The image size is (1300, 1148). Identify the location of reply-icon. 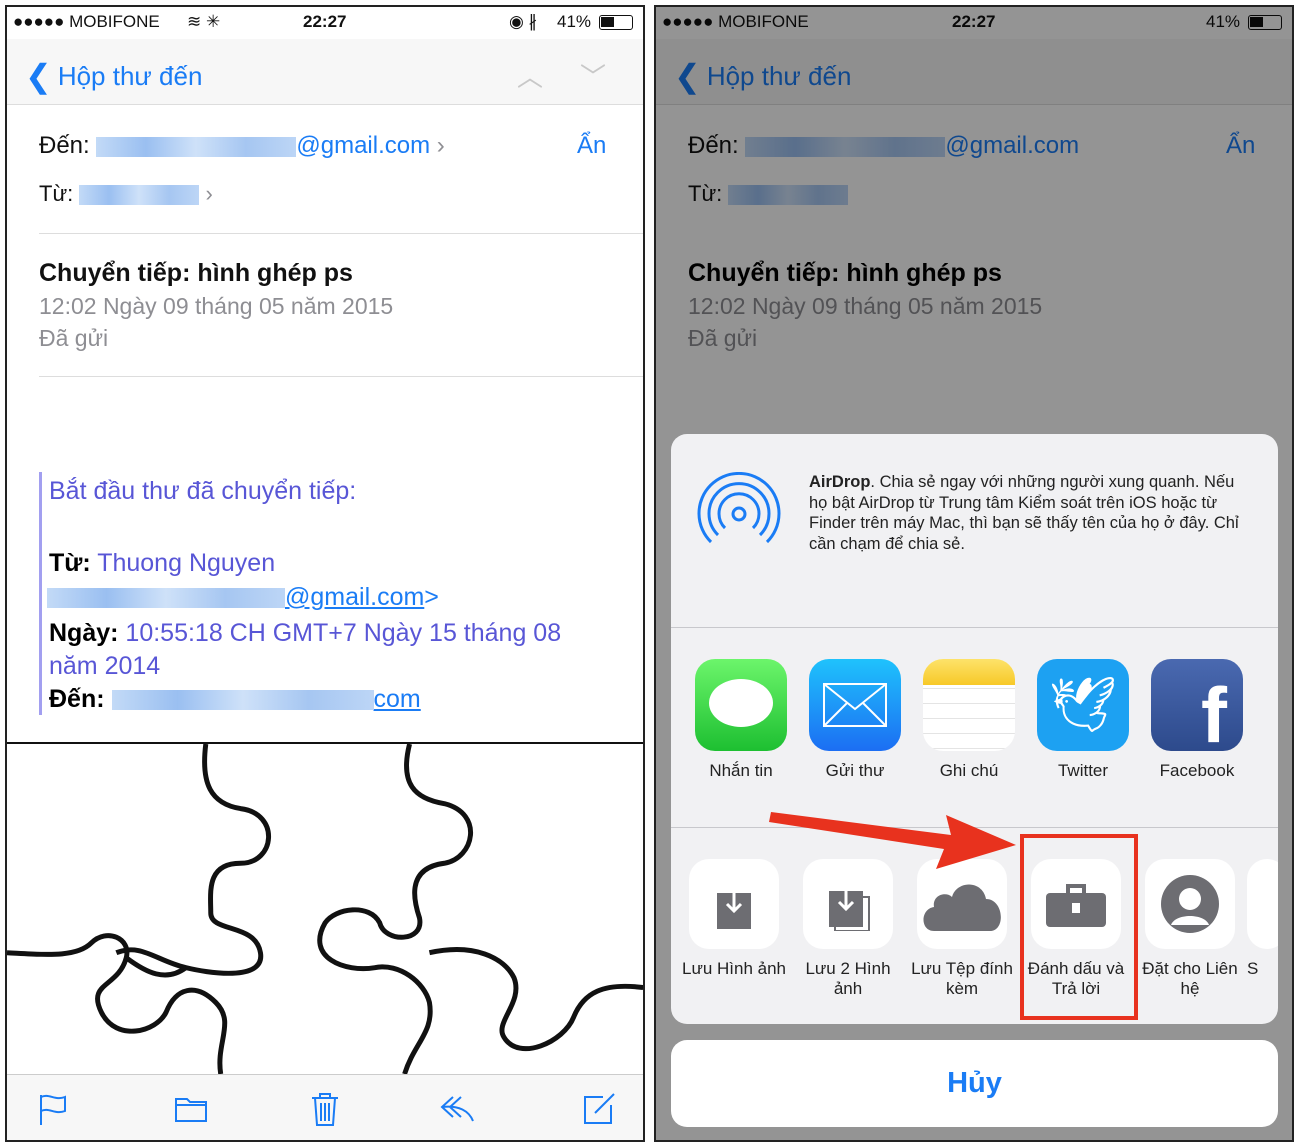
(457, 1109).